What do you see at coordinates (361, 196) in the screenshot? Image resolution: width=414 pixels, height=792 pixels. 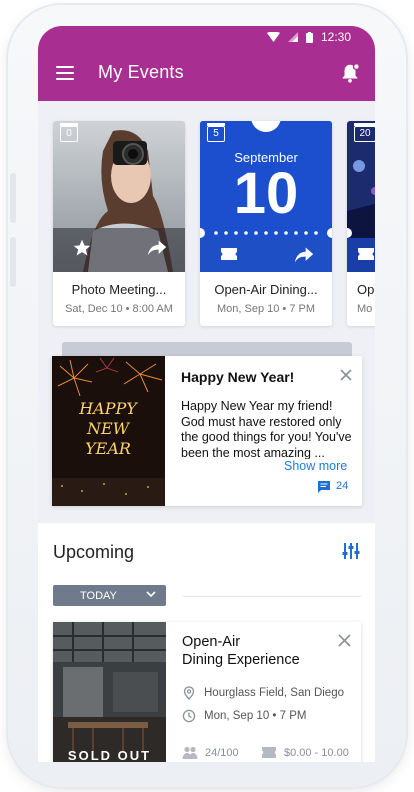 I see `event-photo: 20` at bounding box center [361, 196].